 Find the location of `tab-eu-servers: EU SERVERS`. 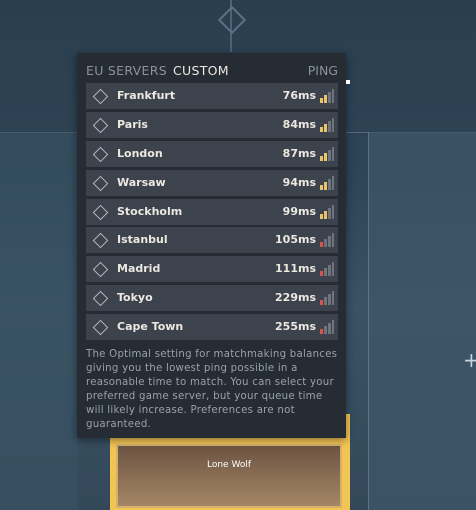

tab-eu-servers: EU SERVERS is located at coordinates (126, 70).